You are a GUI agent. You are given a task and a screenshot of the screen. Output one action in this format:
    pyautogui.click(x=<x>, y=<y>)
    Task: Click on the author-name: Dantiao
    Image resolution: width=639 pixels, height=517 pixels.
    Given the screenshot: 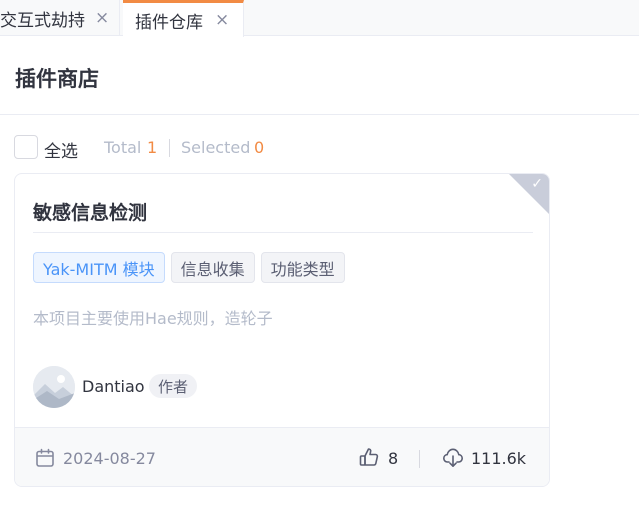 What is the action you would take?
    pyautogui.click(x=113, y=386)
    